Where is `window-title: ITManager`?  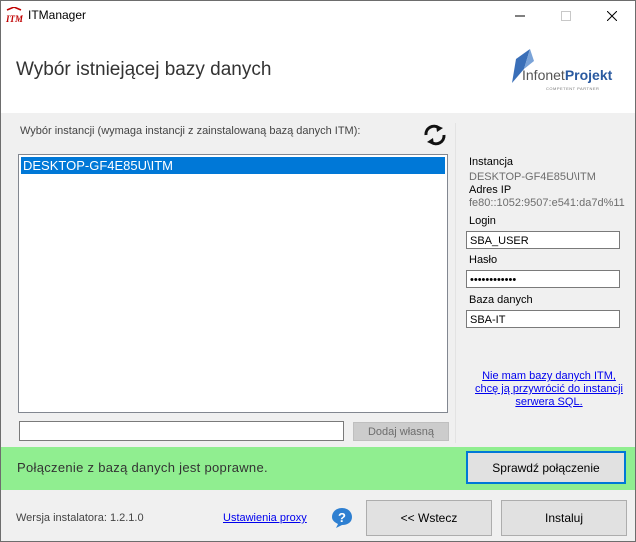 window-title: ITManager is located at coordinates (57, 15).